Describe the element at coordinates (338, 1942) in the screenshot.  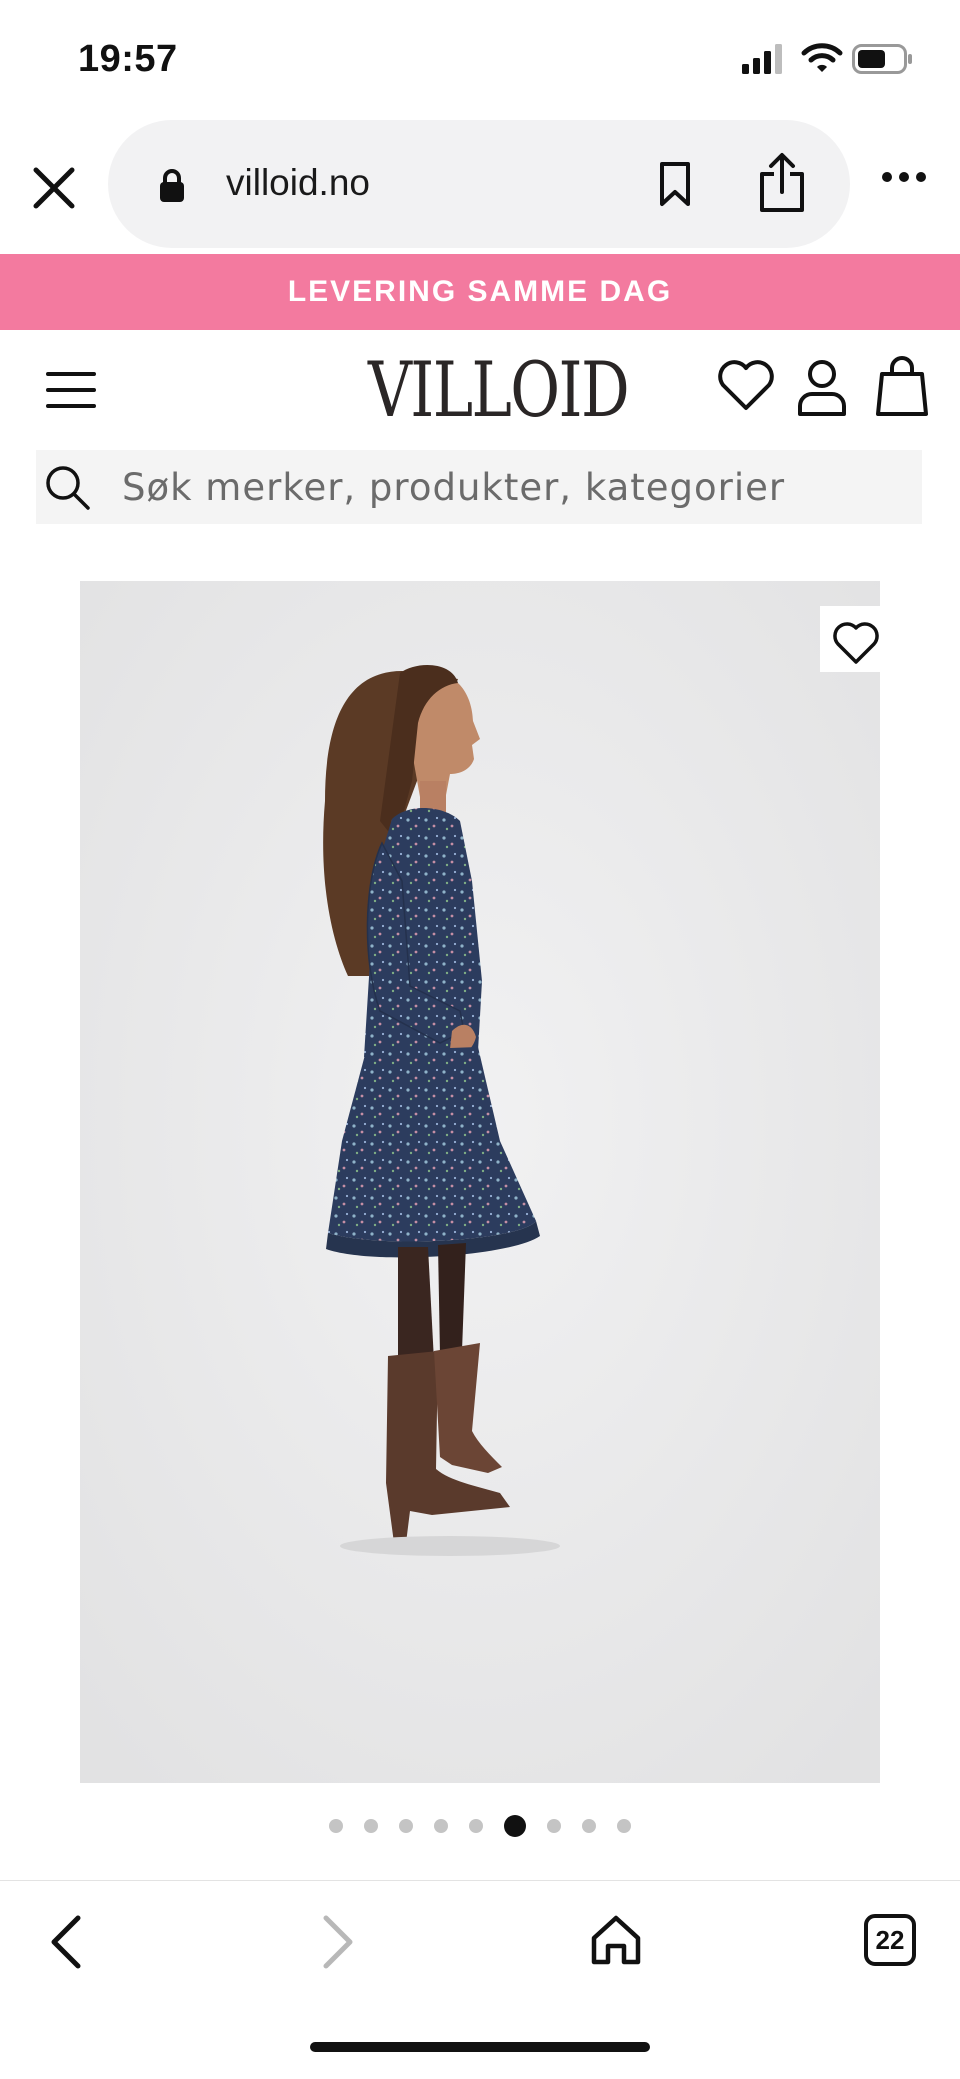
I see `chevron-right-icon` at that location.